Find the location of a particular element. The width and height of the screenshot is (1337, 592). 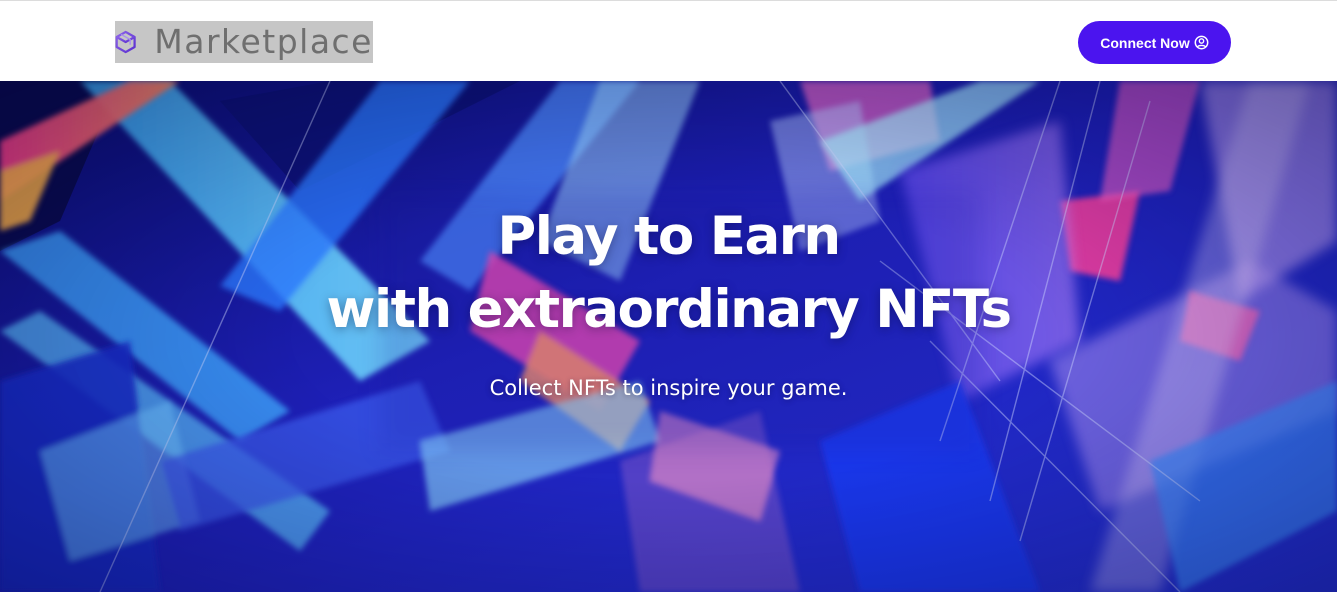

logo-text: Marketplace is located at coordinates (263, 41).